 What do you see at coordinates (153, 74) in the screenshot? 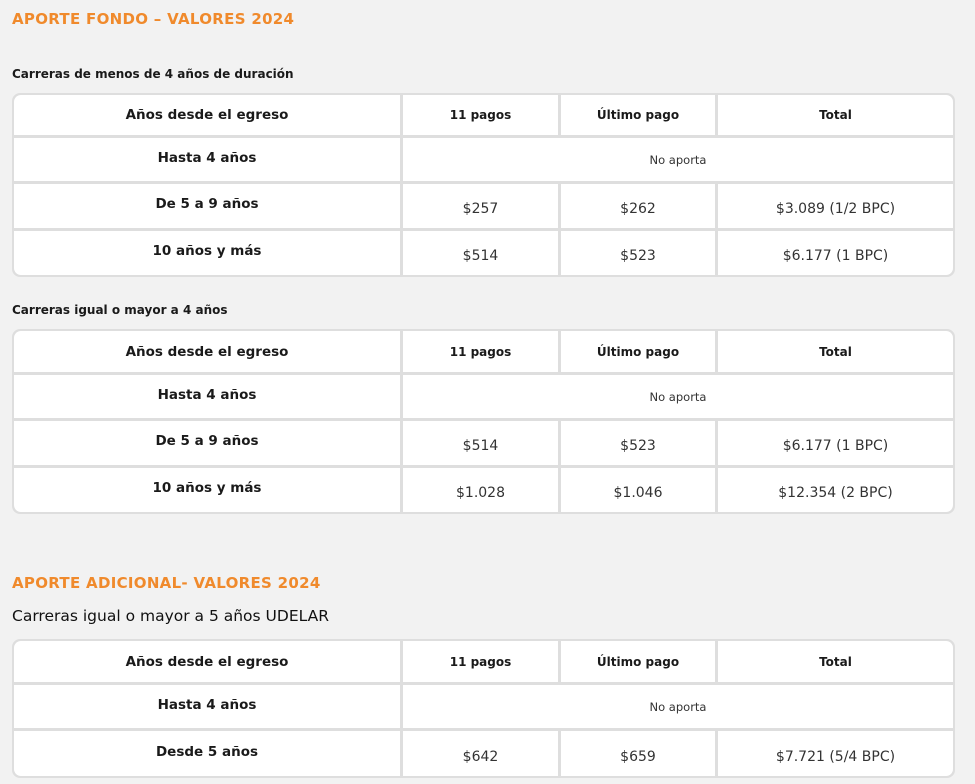
I see `subtitle-menos-4-anos: Carreras de menos de 4 años de duración` at bounding box center [153, 74].